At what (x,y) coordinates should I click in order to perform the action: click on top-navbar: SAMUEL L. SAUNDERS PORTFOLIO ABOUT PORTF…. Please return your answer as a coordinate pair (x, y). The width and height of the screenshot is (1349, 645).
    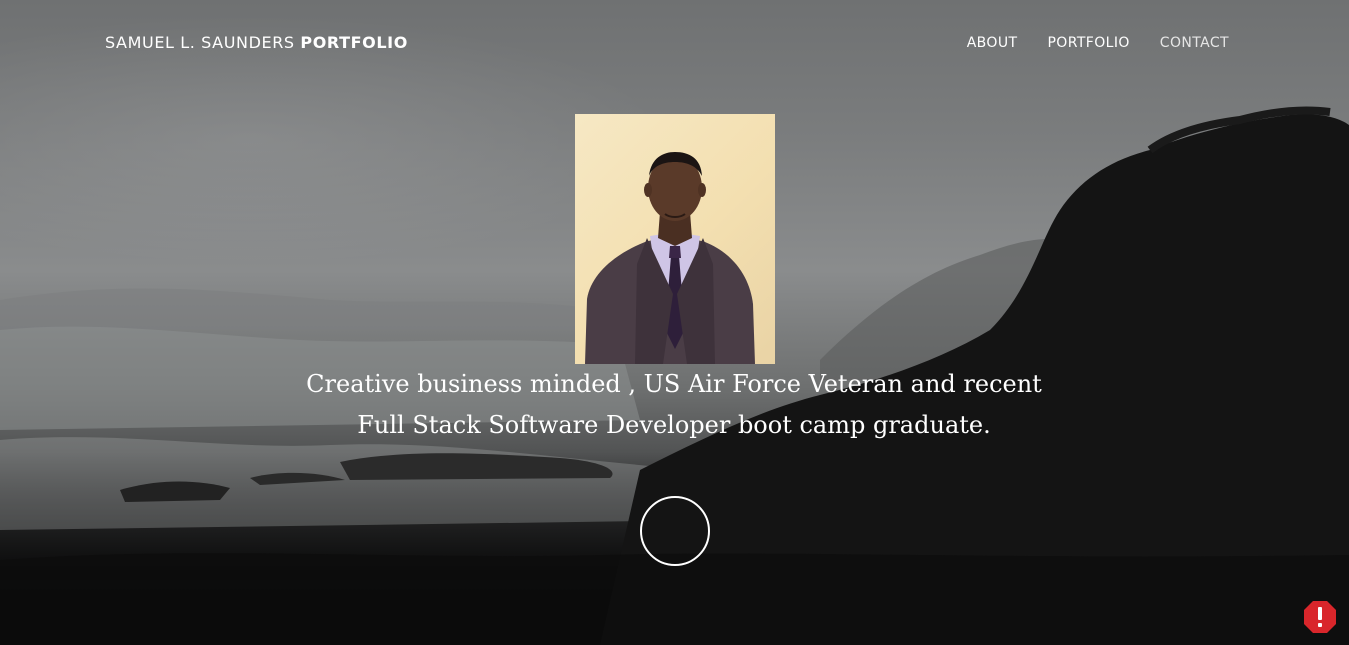
    Looking at the image, I should click on (674, 45).